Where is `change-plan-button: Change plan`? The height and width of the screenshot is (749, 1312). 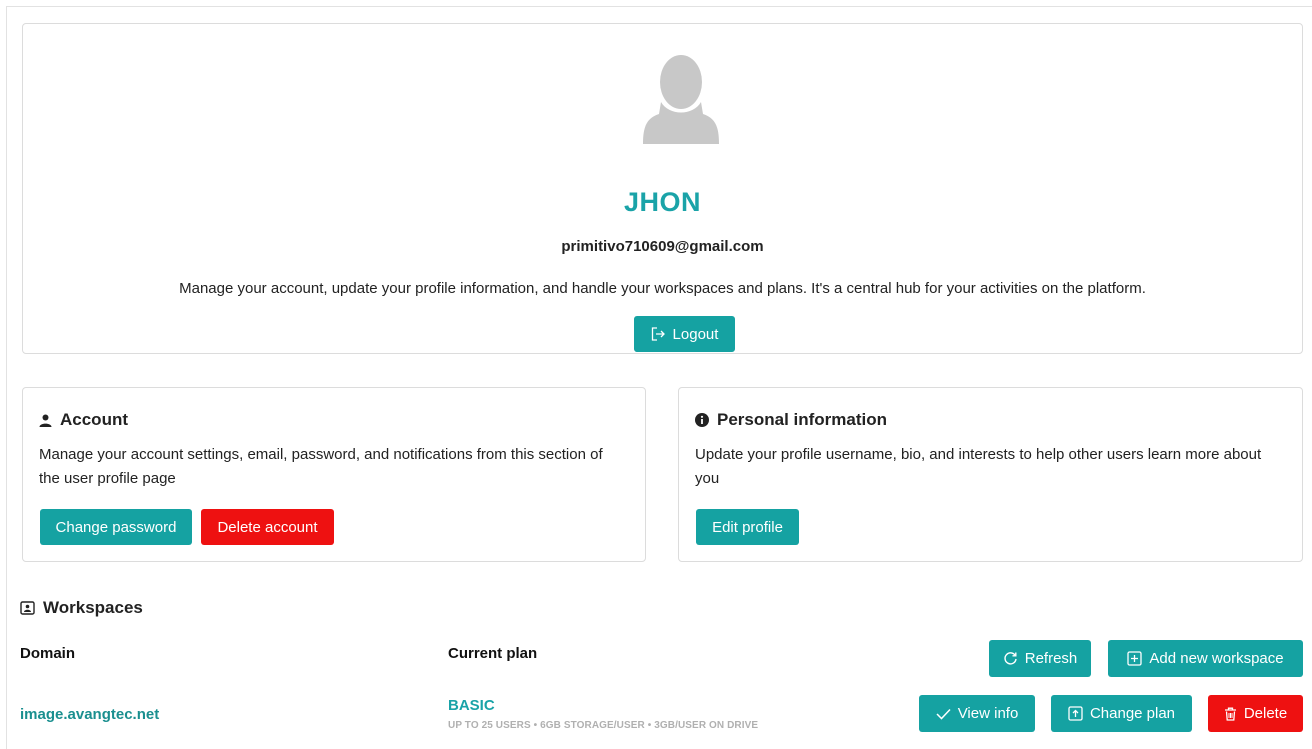
change-plan-button: Change plan is located at coordinates (1121, 713).